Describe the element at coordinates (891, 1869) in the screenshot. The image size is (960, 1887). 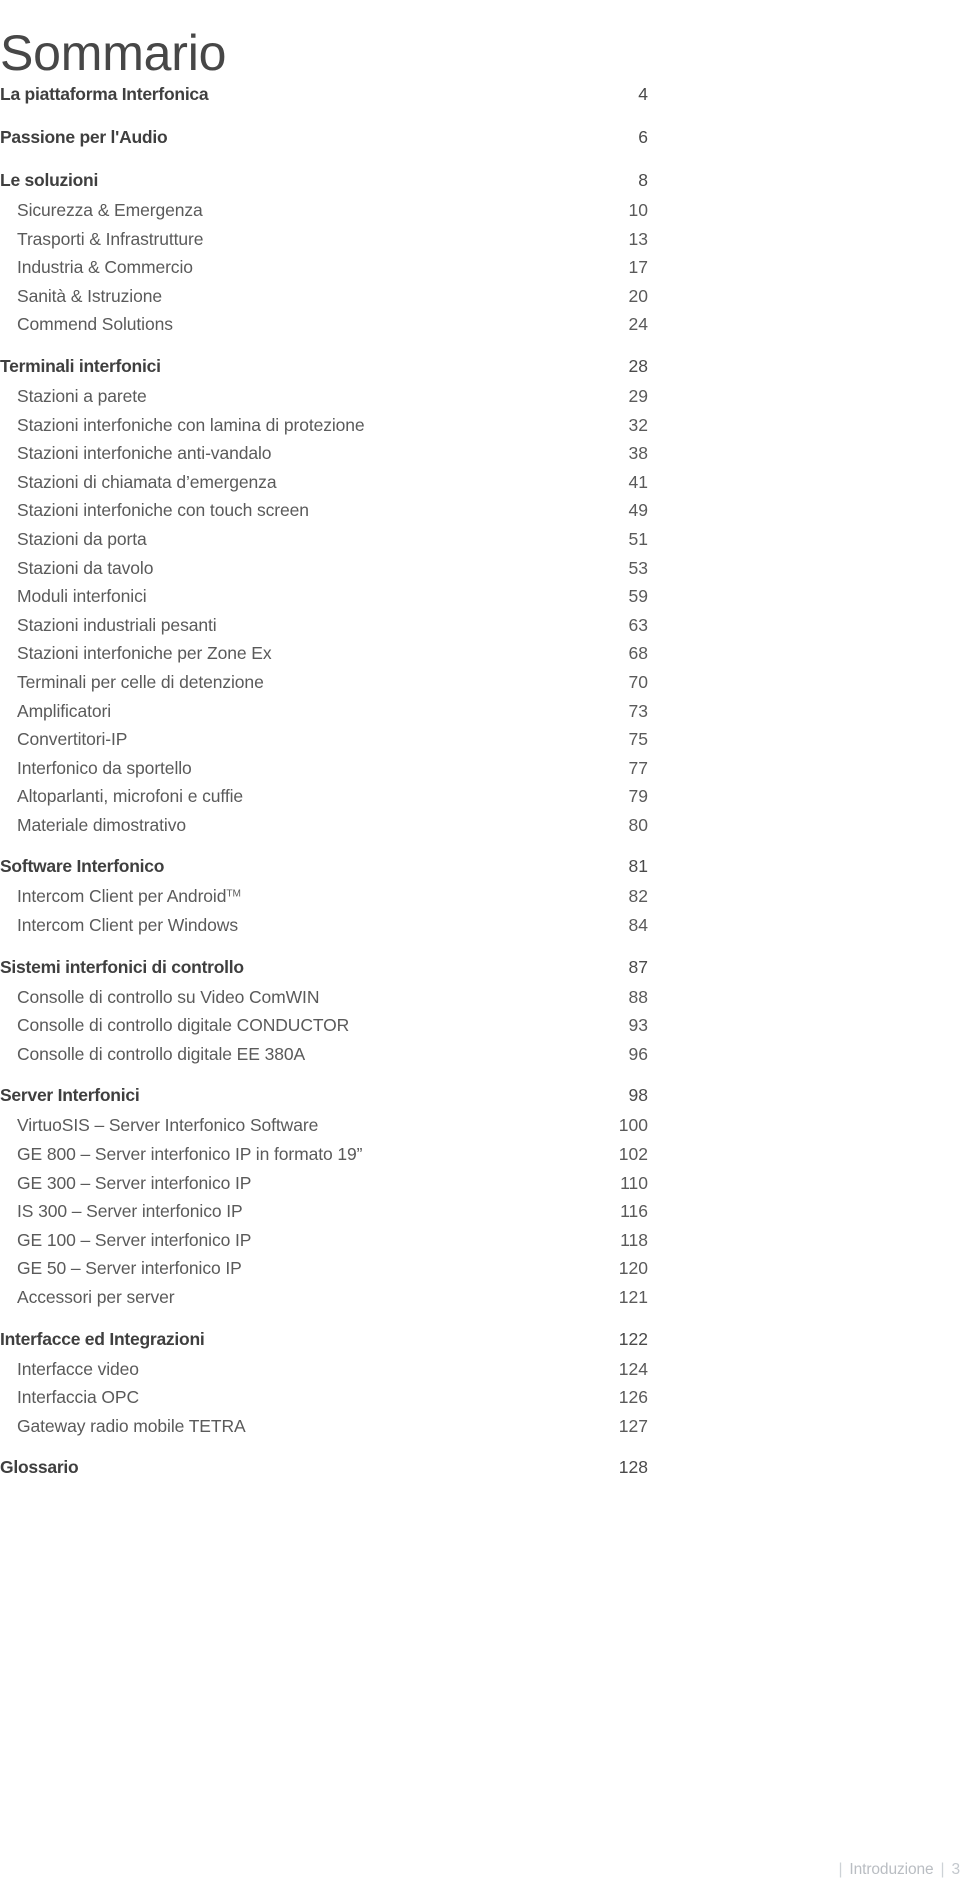
I see `footer-section-label: Introduzione` at that location.